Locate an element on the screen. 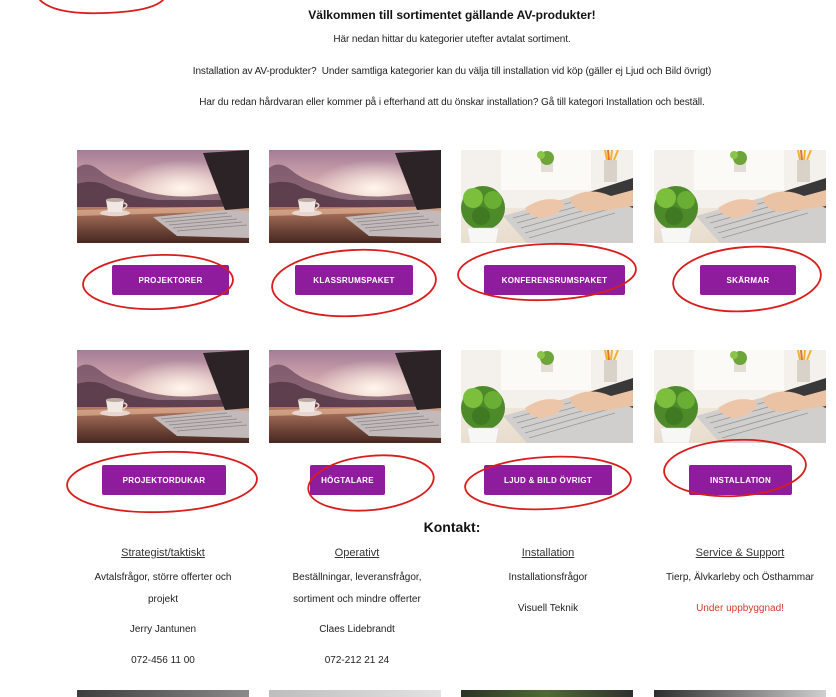 The width and height of the screenshot is (836, 697). category-button-klassrumspaket: KLASSRUMSPAKET is located at coordinates (354, 280).